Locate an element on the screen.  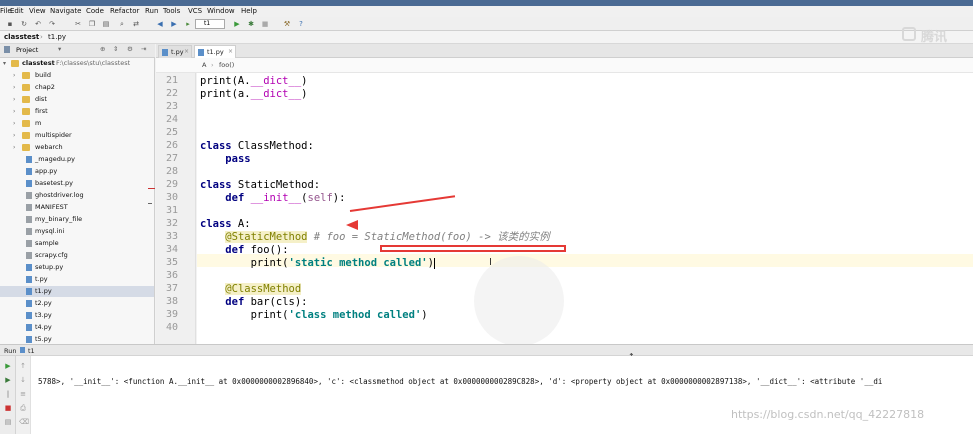
tree-item: t.py is located at coordinates (77, 279).